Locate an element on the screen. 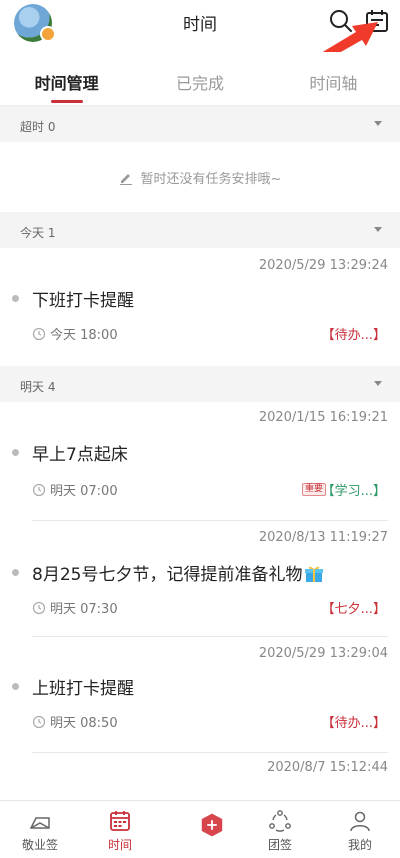 Image resolution: width=400 pixels, height=858 pixels. task-reminder: 今天 18:00 is located at coordinates (75, 333).